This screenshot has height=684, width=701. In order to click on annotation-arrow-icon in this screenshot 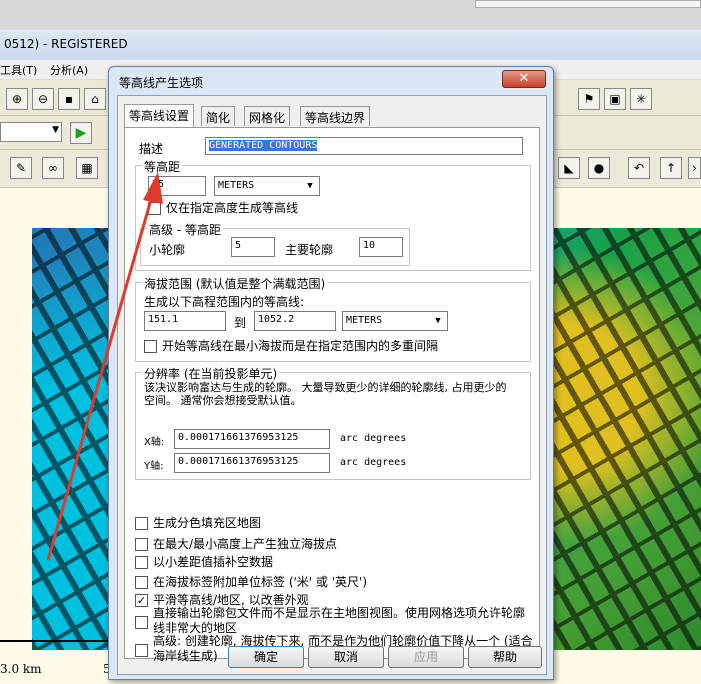, I will do `click(104, 366)`.